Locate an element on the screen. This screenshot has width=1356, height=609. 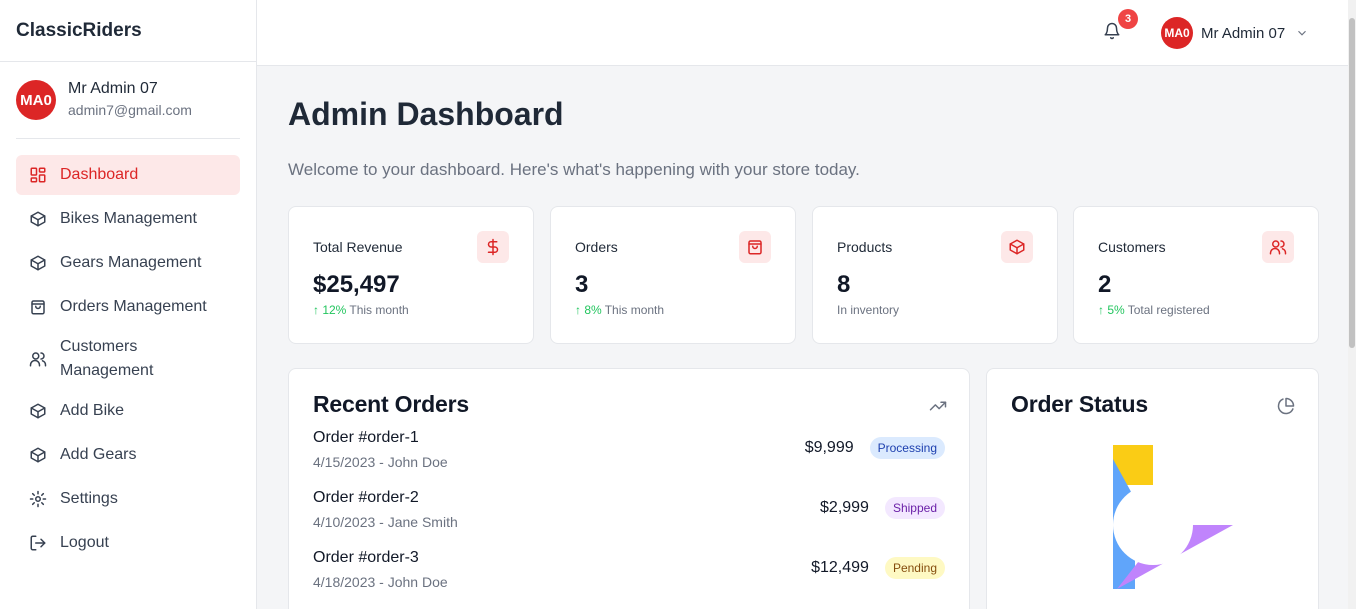
order-id: Order #order-1 is located at coordinates (366, 437).